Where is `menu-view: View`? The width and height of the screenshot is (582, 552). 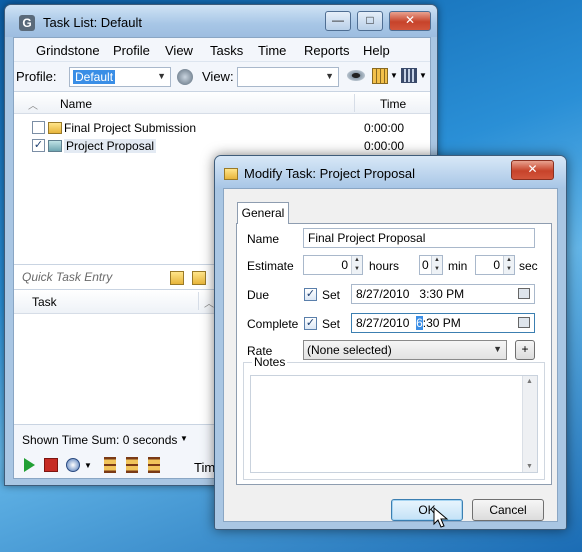 menu-view: View is located at coordinates (179, 50).